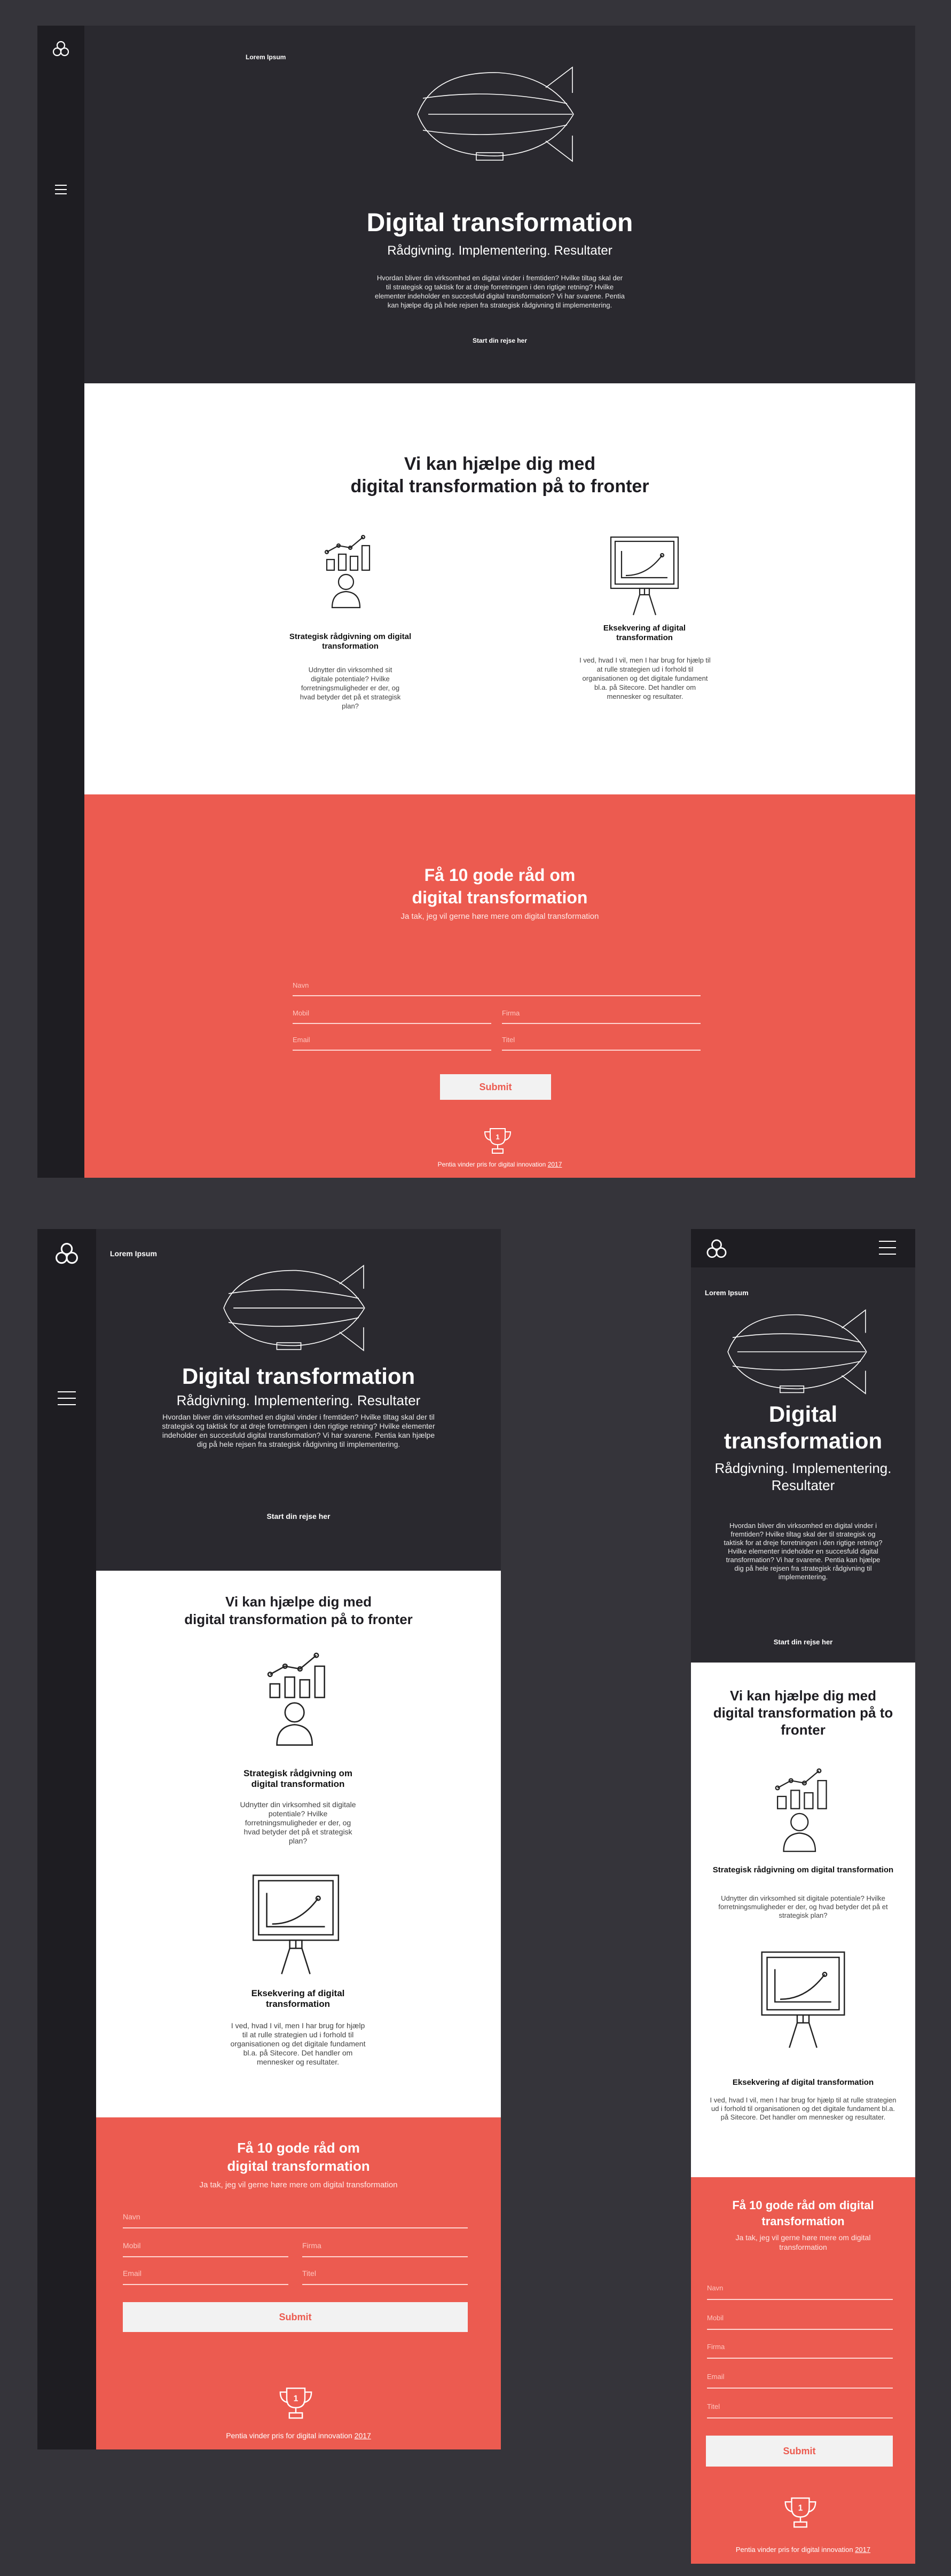  I want to click on sidebar, so click(60, 602).